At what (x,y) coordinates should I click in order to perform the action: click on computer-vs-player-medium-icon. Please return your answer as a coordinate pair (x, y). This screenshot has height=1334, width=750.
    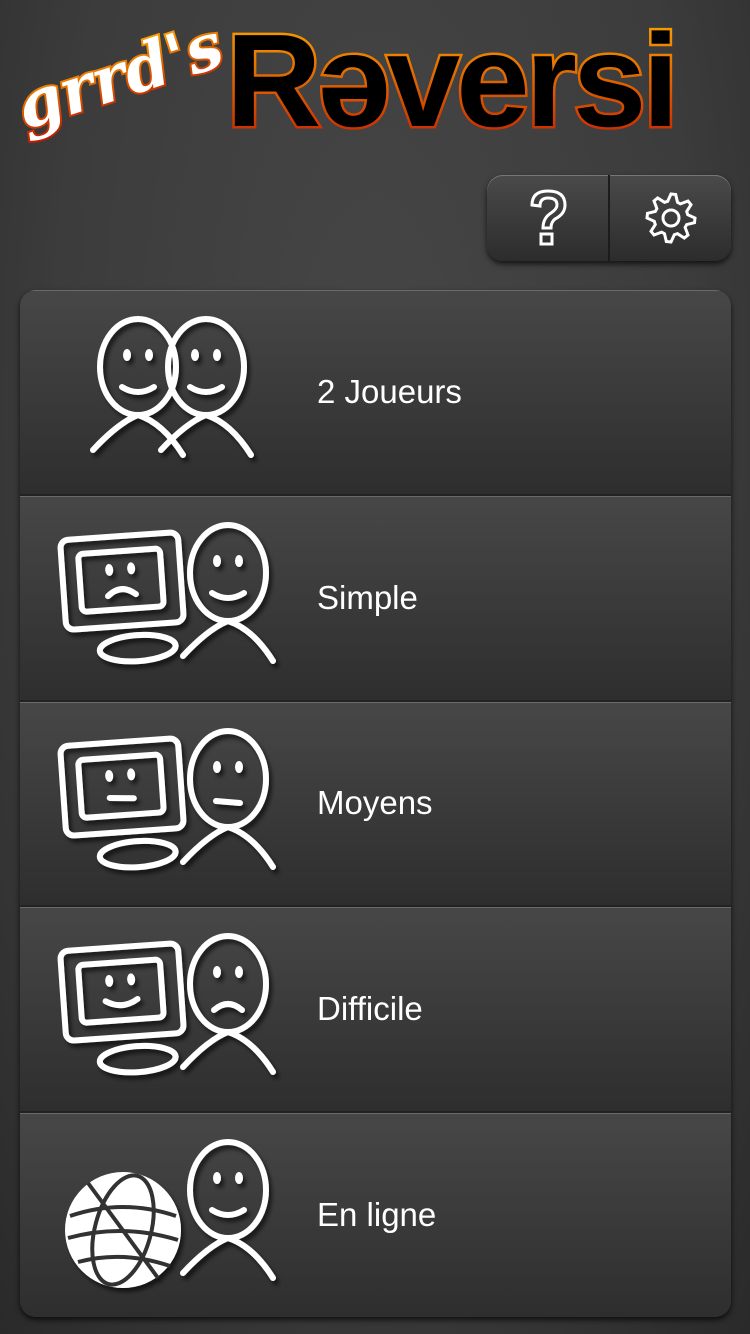
    Looking at the image, I should click on (166, 798).